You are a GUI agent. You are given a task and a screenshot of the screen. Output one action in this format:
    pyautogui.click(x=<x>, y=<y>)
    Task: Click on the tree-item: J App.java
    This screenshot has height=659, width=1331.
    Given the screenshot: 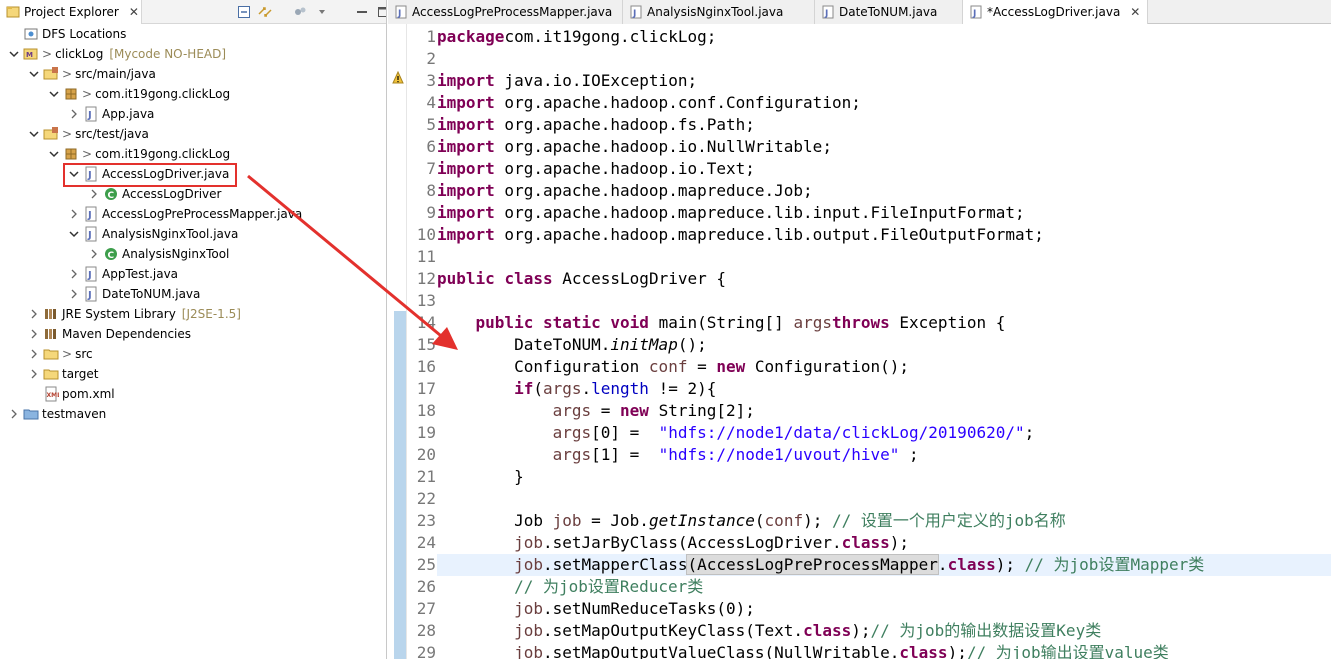 What is the action you would take?
    pyautogui.click(x=193, y=114)
    